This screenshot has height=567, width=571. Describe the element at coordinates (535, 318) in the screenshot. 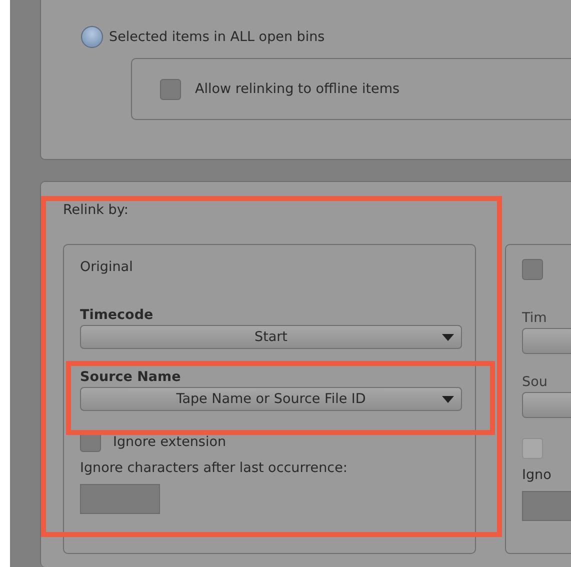

I see `timecode-label: Tim` at that location.